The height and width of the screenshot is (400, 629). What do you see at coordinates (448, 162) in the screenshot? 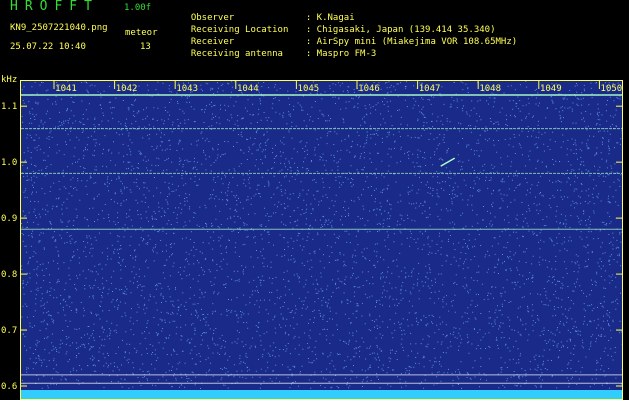
I see `meteor-echo` at bounding box center [448, 162].